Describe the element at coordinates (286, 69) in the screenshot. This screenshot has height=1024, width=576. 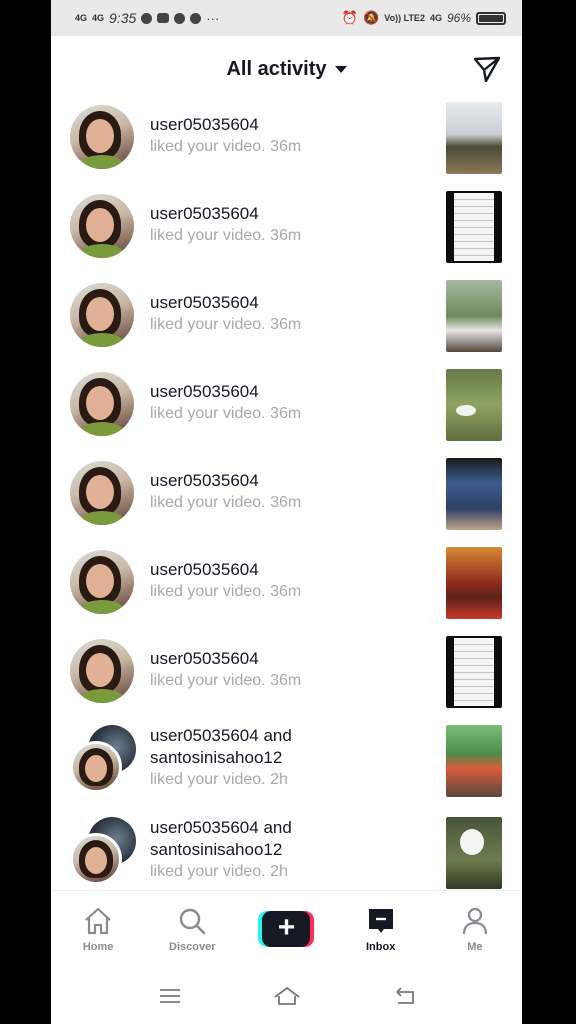
I see `activity-filter-dropdown: All activity` at that location.